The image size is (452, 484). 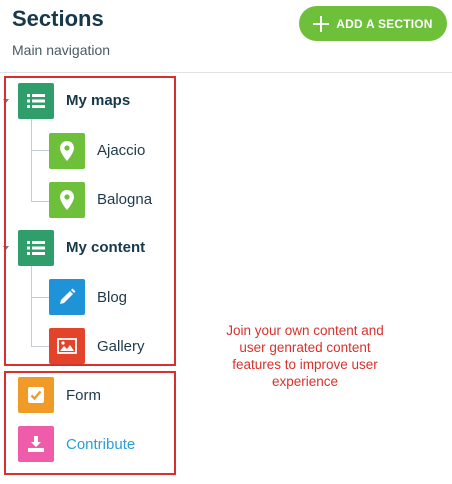 What do you see at coordinates (61, 50) in the screenshot?
I see `page-subtitle: Main navigation` at bounding box center [61, 50].